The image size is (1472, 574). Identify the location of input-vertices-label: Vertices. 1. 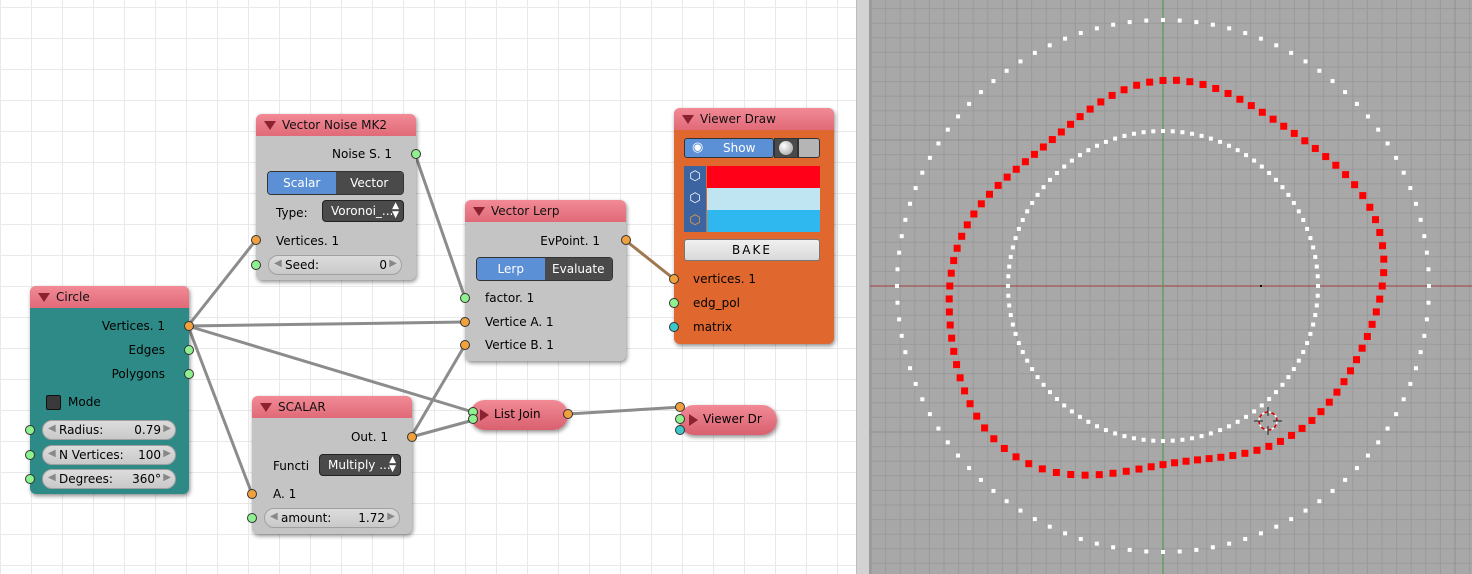
(308, 241).